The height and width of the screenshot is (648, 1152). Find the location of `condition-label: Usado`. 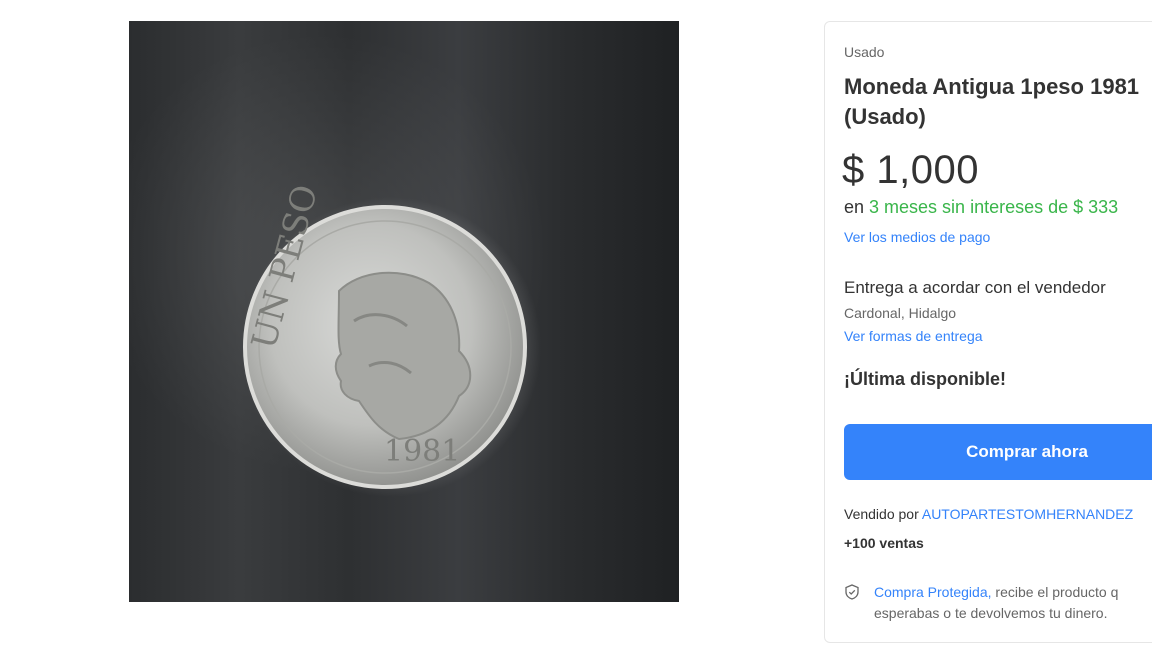

condition-label: Usado is located at coordinates (864, 52).